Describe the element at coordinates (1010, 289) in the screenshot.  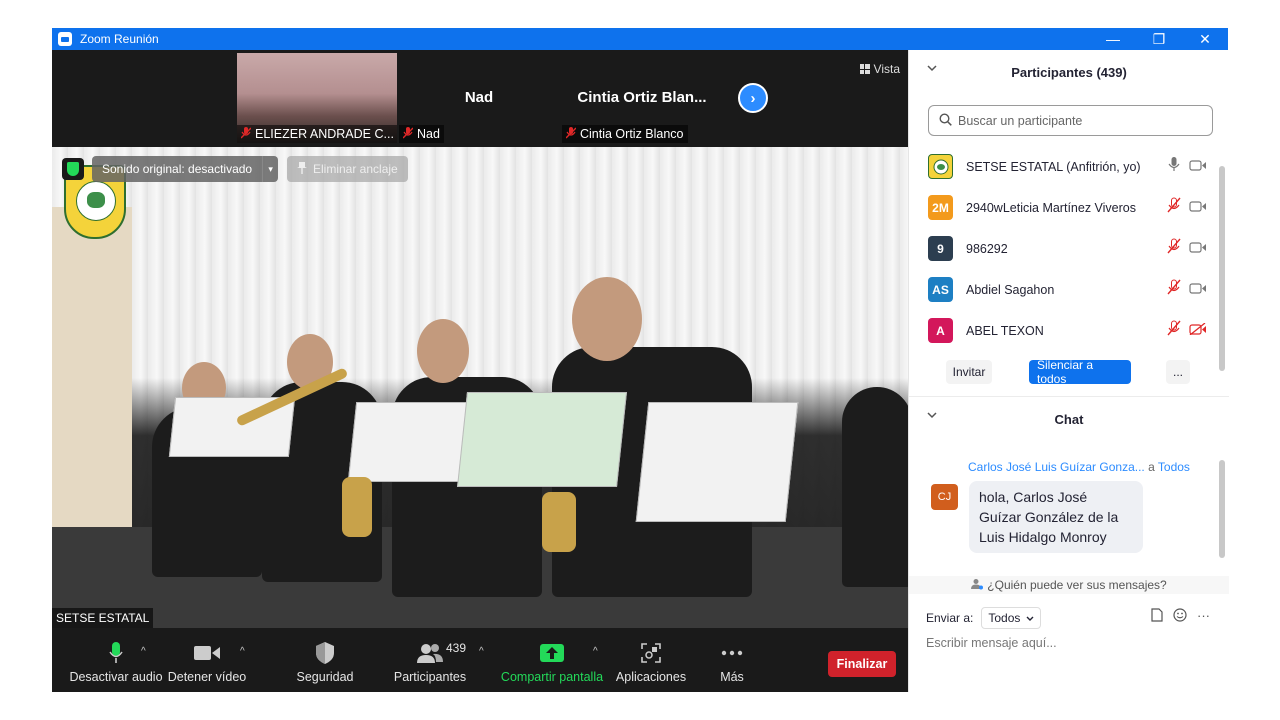
I see `participant-name: Abdiel Sagahon` at that location.